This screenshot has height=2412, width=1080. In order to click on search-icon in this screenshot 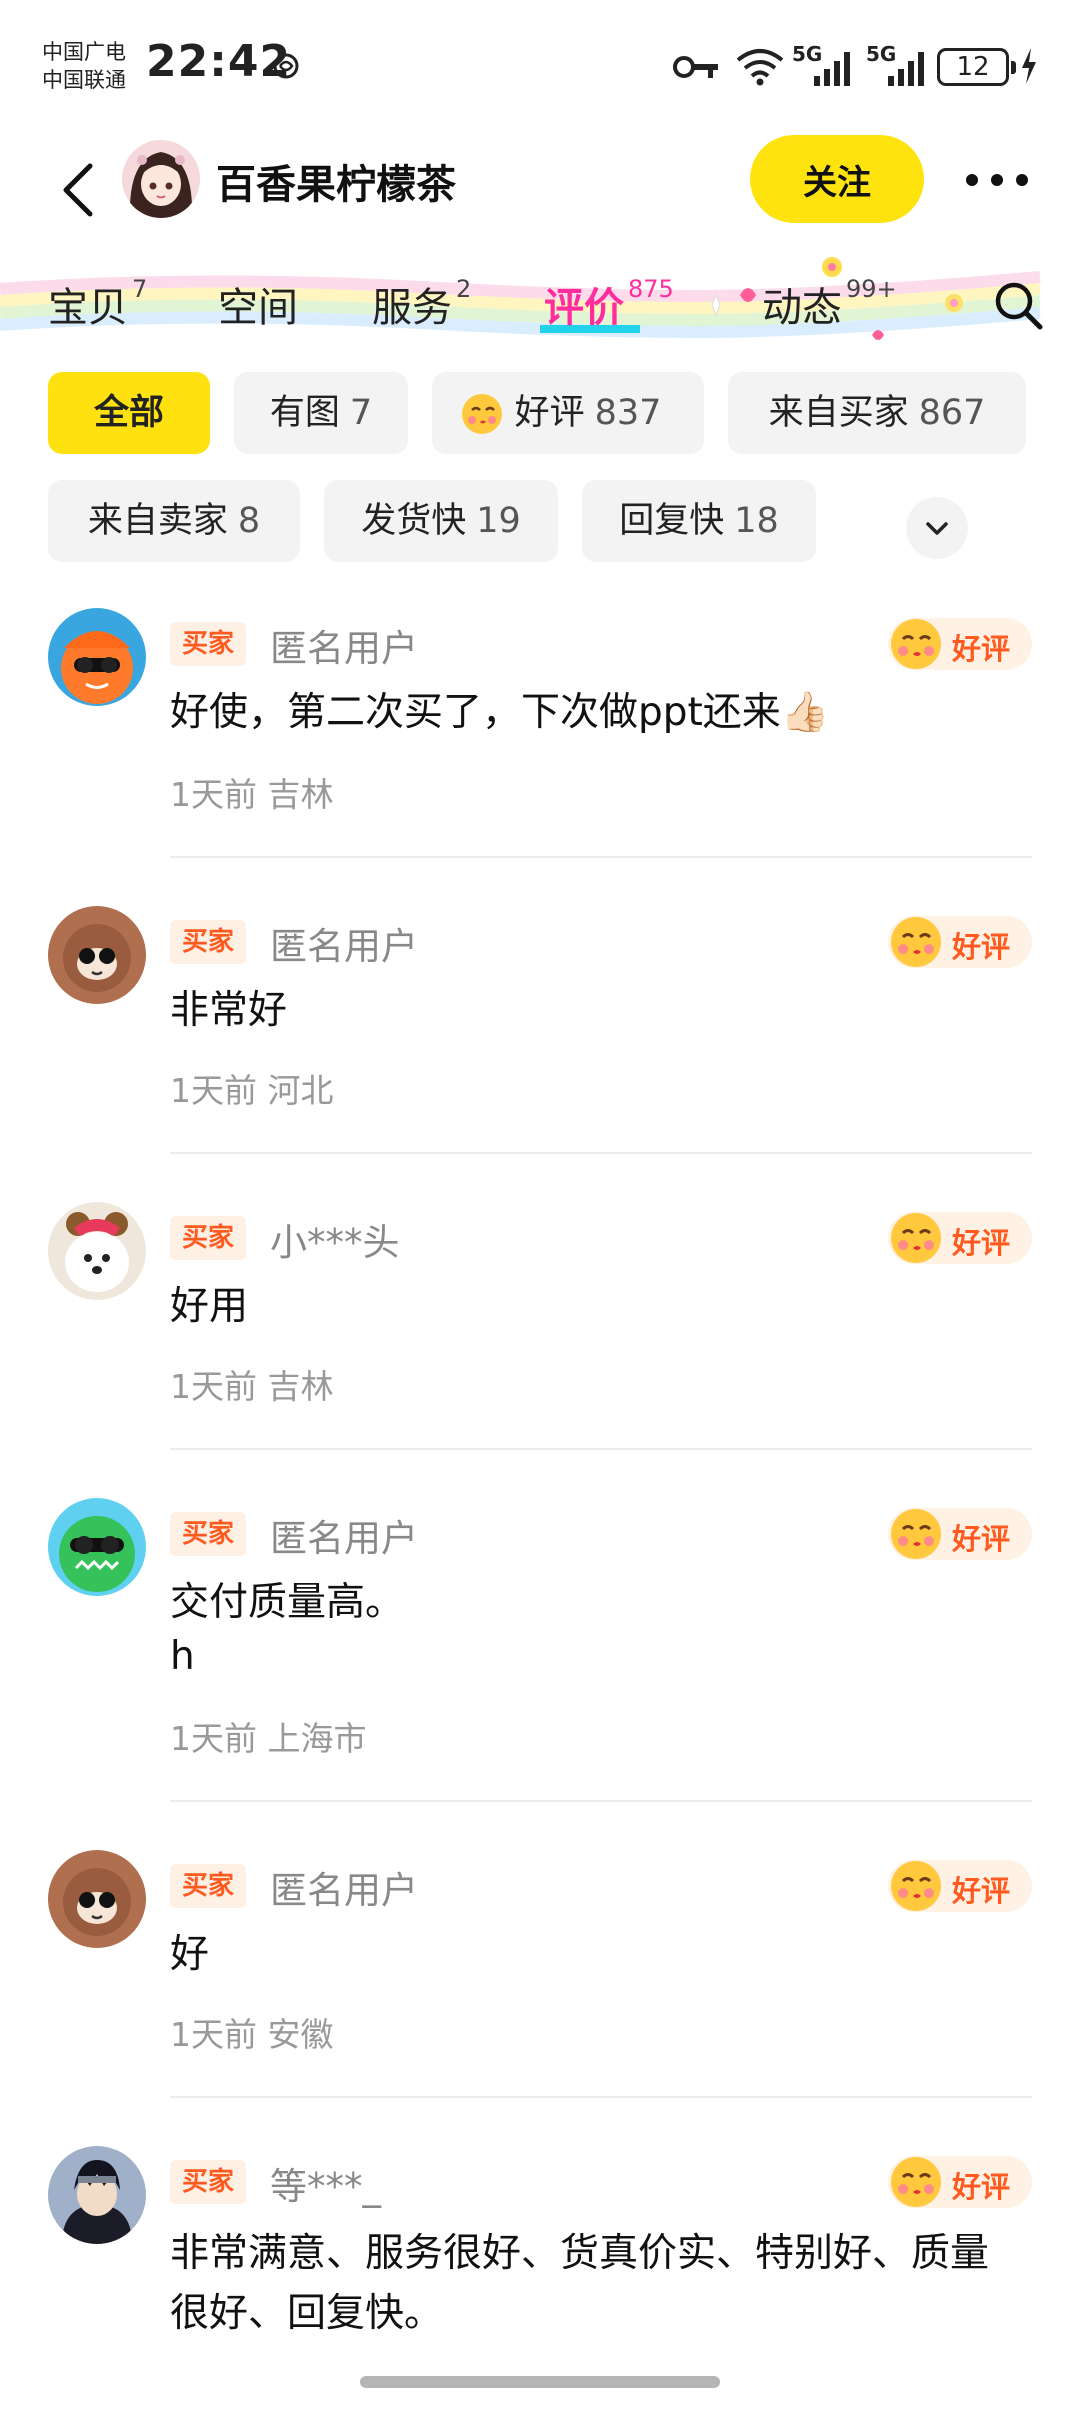, I will do `click(1018, 305)`.